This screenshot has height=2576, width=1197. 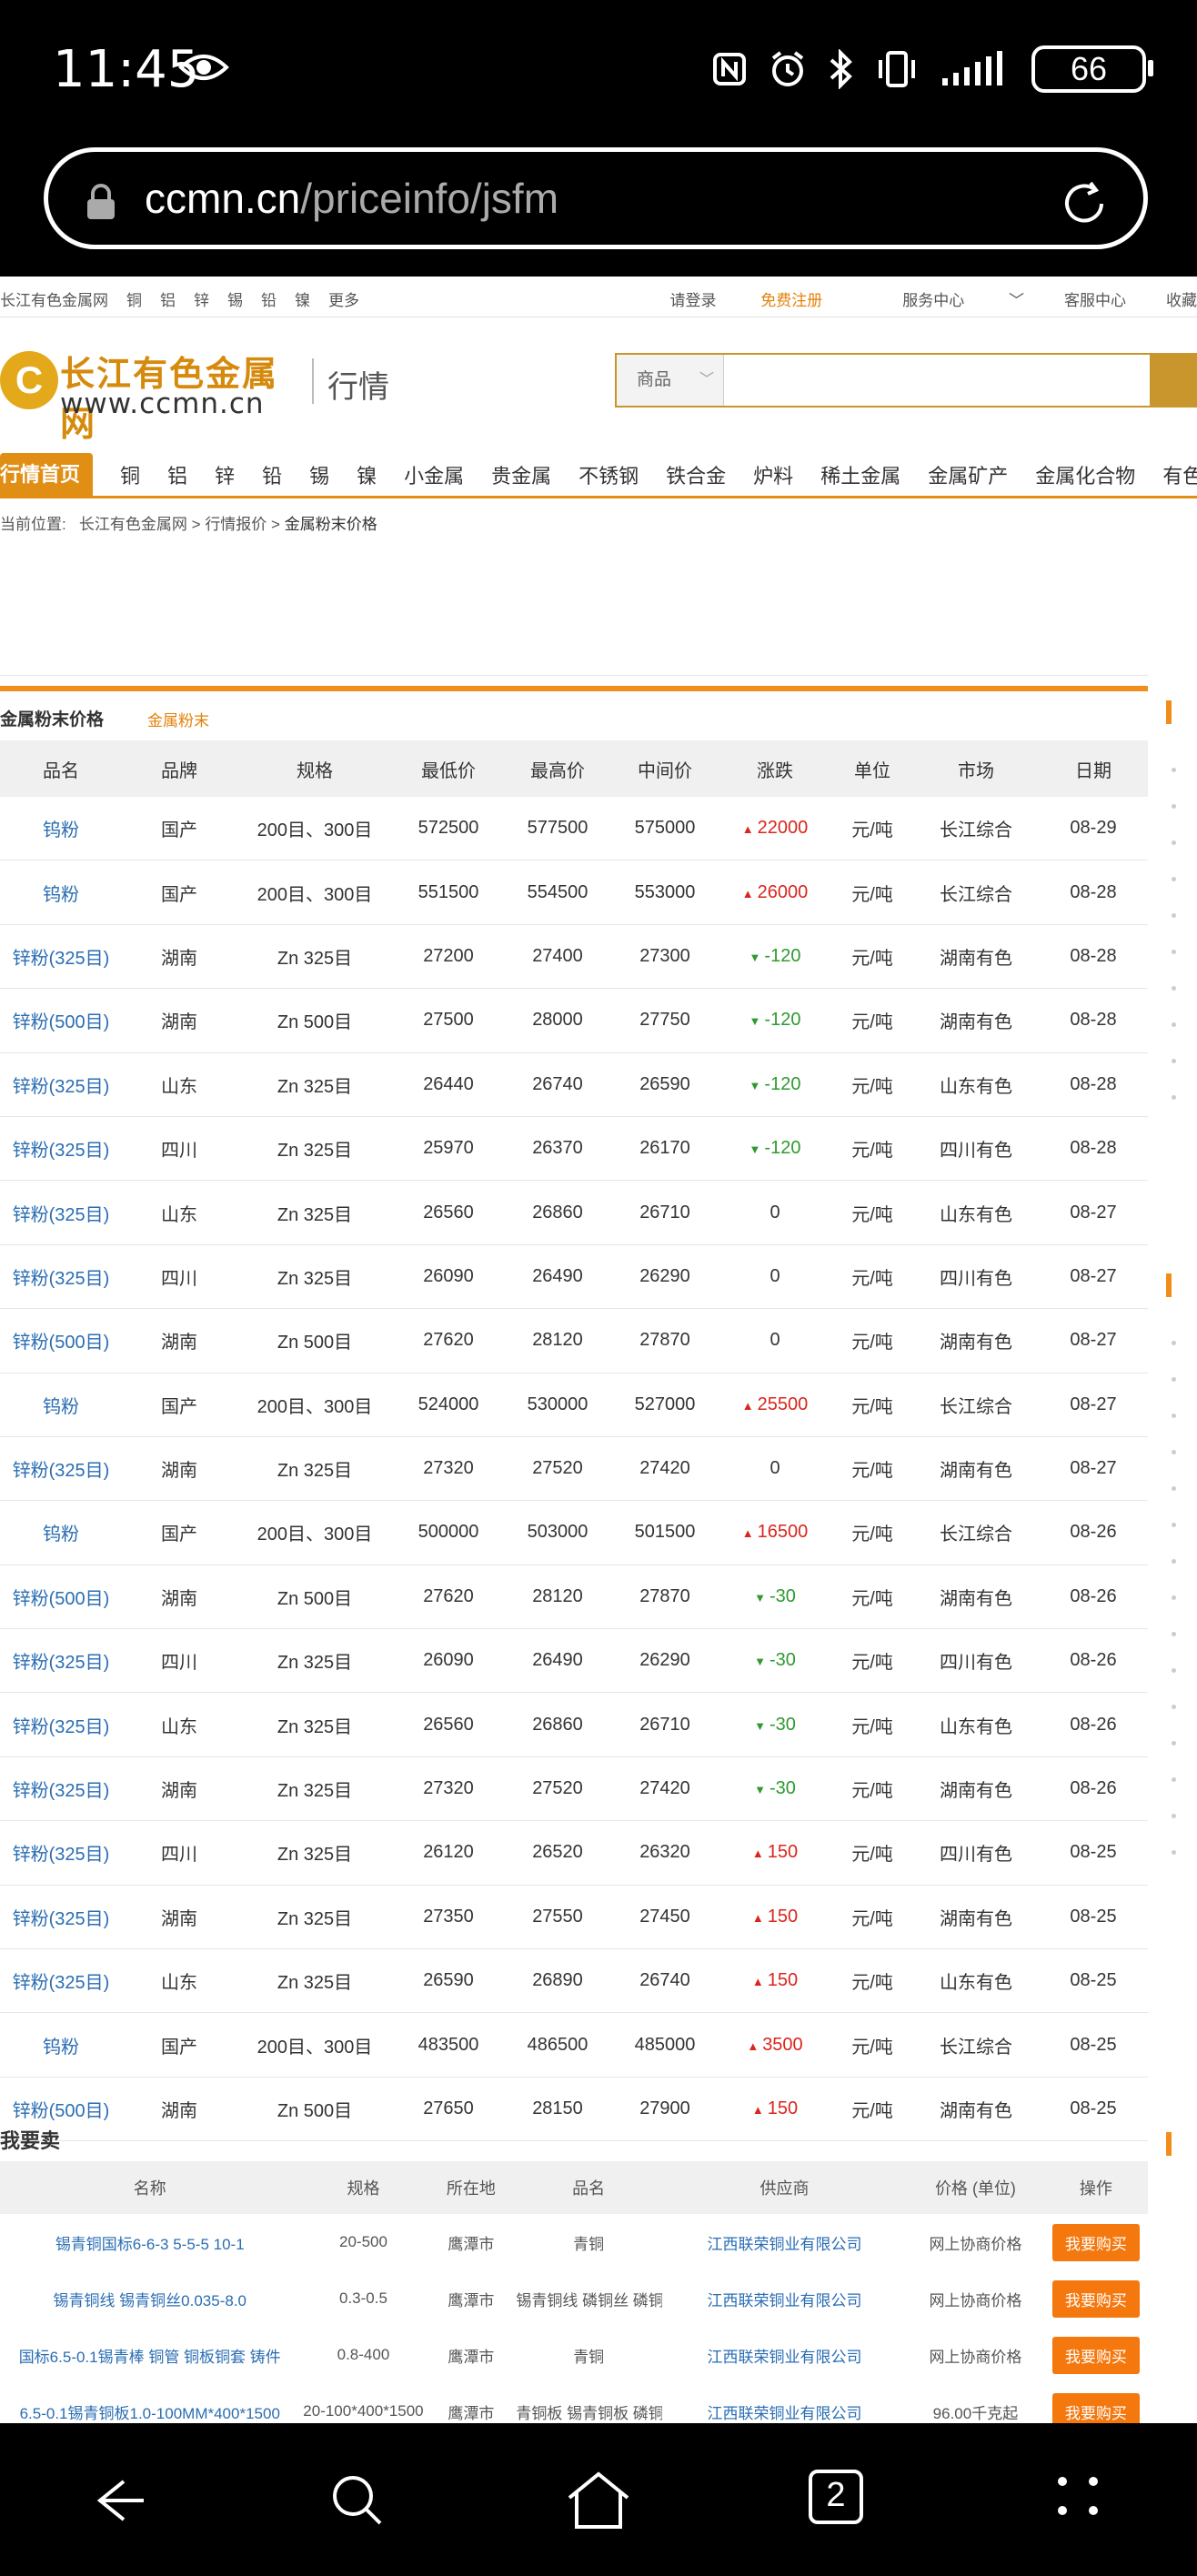 I want to click on topnav-lead: 铅, so click(x=269, y=298).